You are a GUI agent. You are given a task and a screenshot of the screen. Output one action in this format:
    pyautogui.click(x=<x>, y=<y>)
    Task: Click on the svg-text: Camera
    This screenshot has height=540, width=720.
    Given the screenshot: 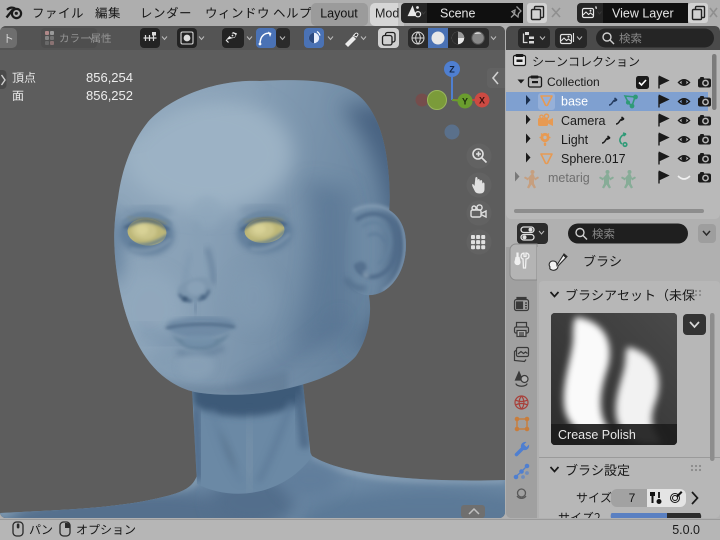 What is the action you would take?
    pyautogui.click(x=583, y=121)
    